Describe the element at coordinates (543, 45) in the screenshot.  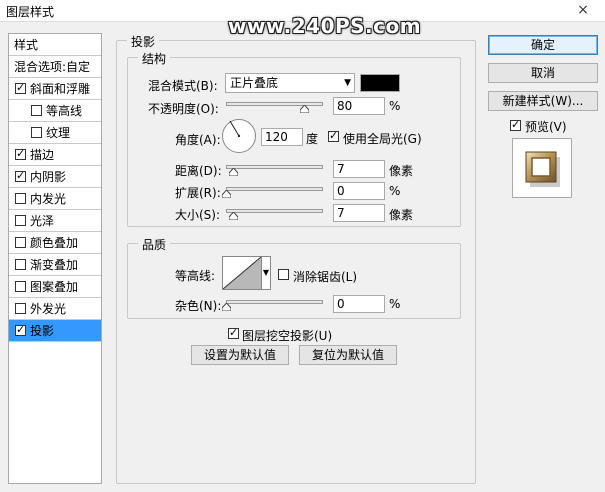
I see `ok-button: 确定` at that location.